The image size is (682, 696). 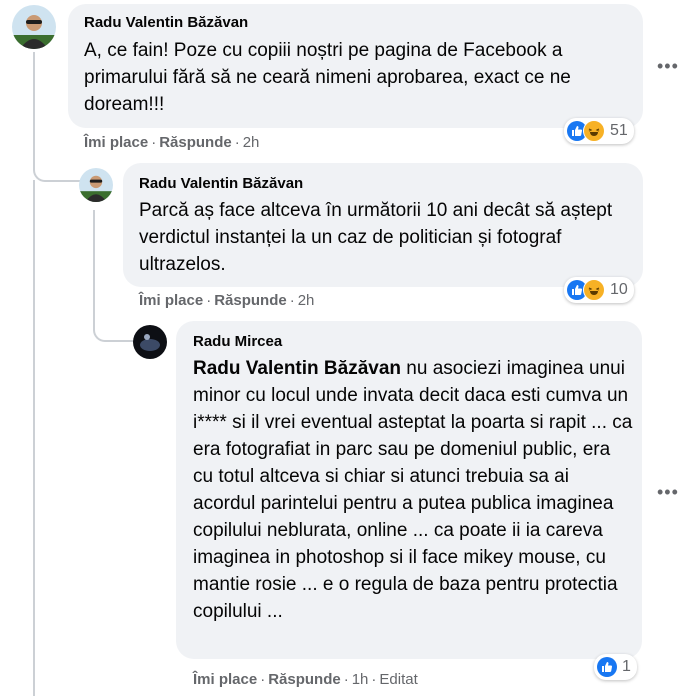 What do you see at coordinates (297, 368) in the screenshot?
I see `mention-link: Radu Valentin Băzăvan` at bounding box center [297, 368].